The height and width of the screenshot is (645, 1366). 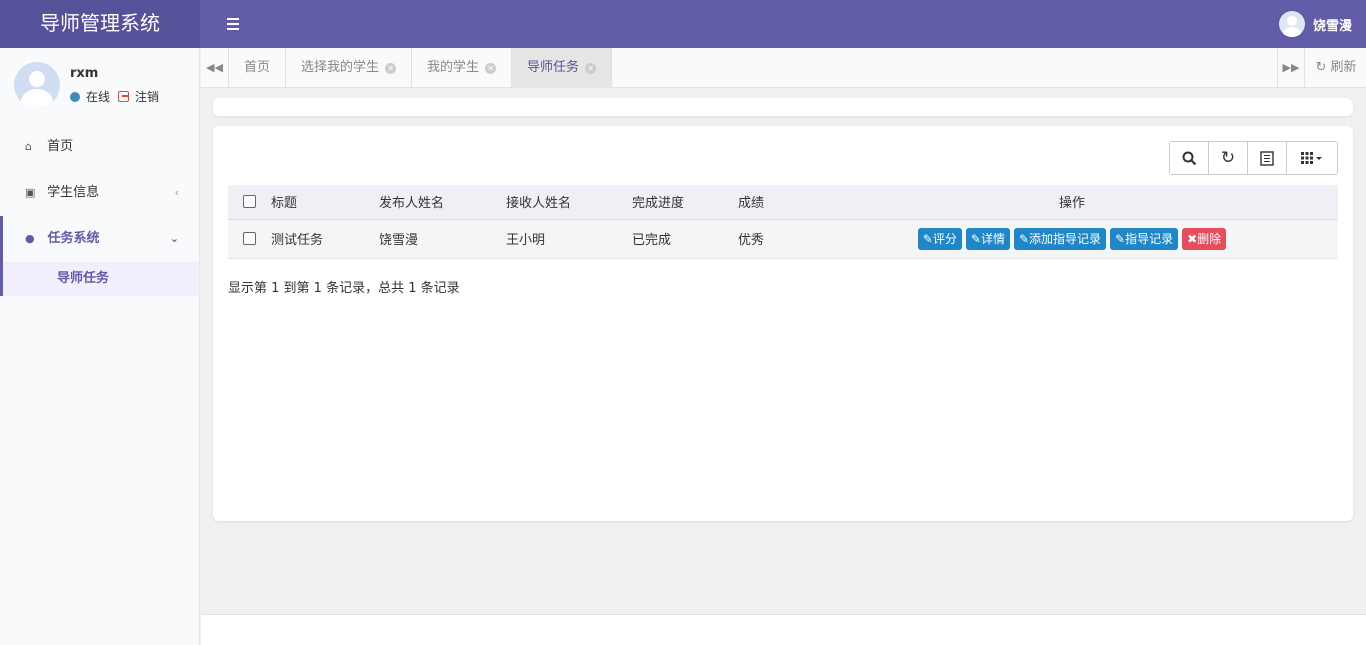 I want to click on top-navbar: 导师管理系统 饶雪漫, so click(x=683, y=24).